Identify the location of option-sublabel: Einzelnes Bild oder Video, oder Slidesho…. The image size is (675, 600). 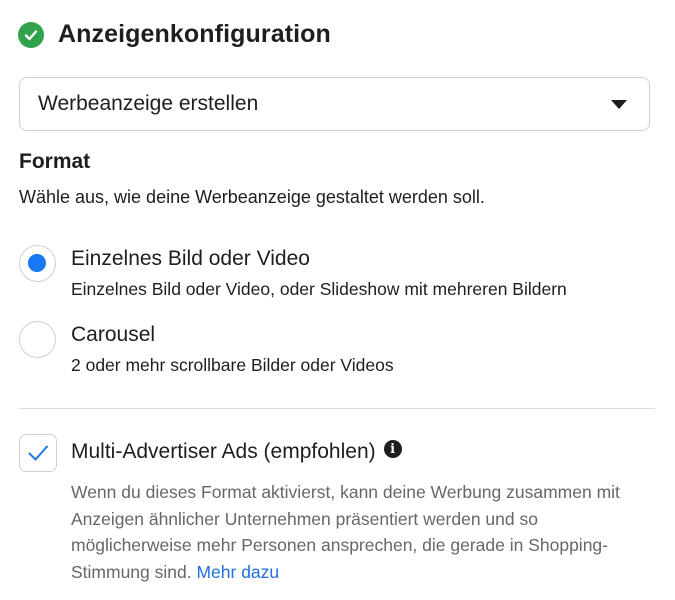
(319, 289).